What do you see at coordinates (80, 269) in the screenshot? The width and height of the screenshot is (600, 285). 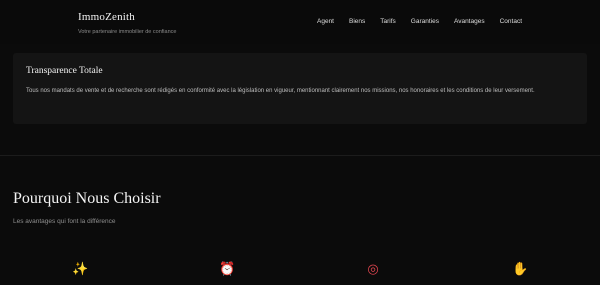 I see `sparkles-icon: ✨` at bounding box center [80, 269].